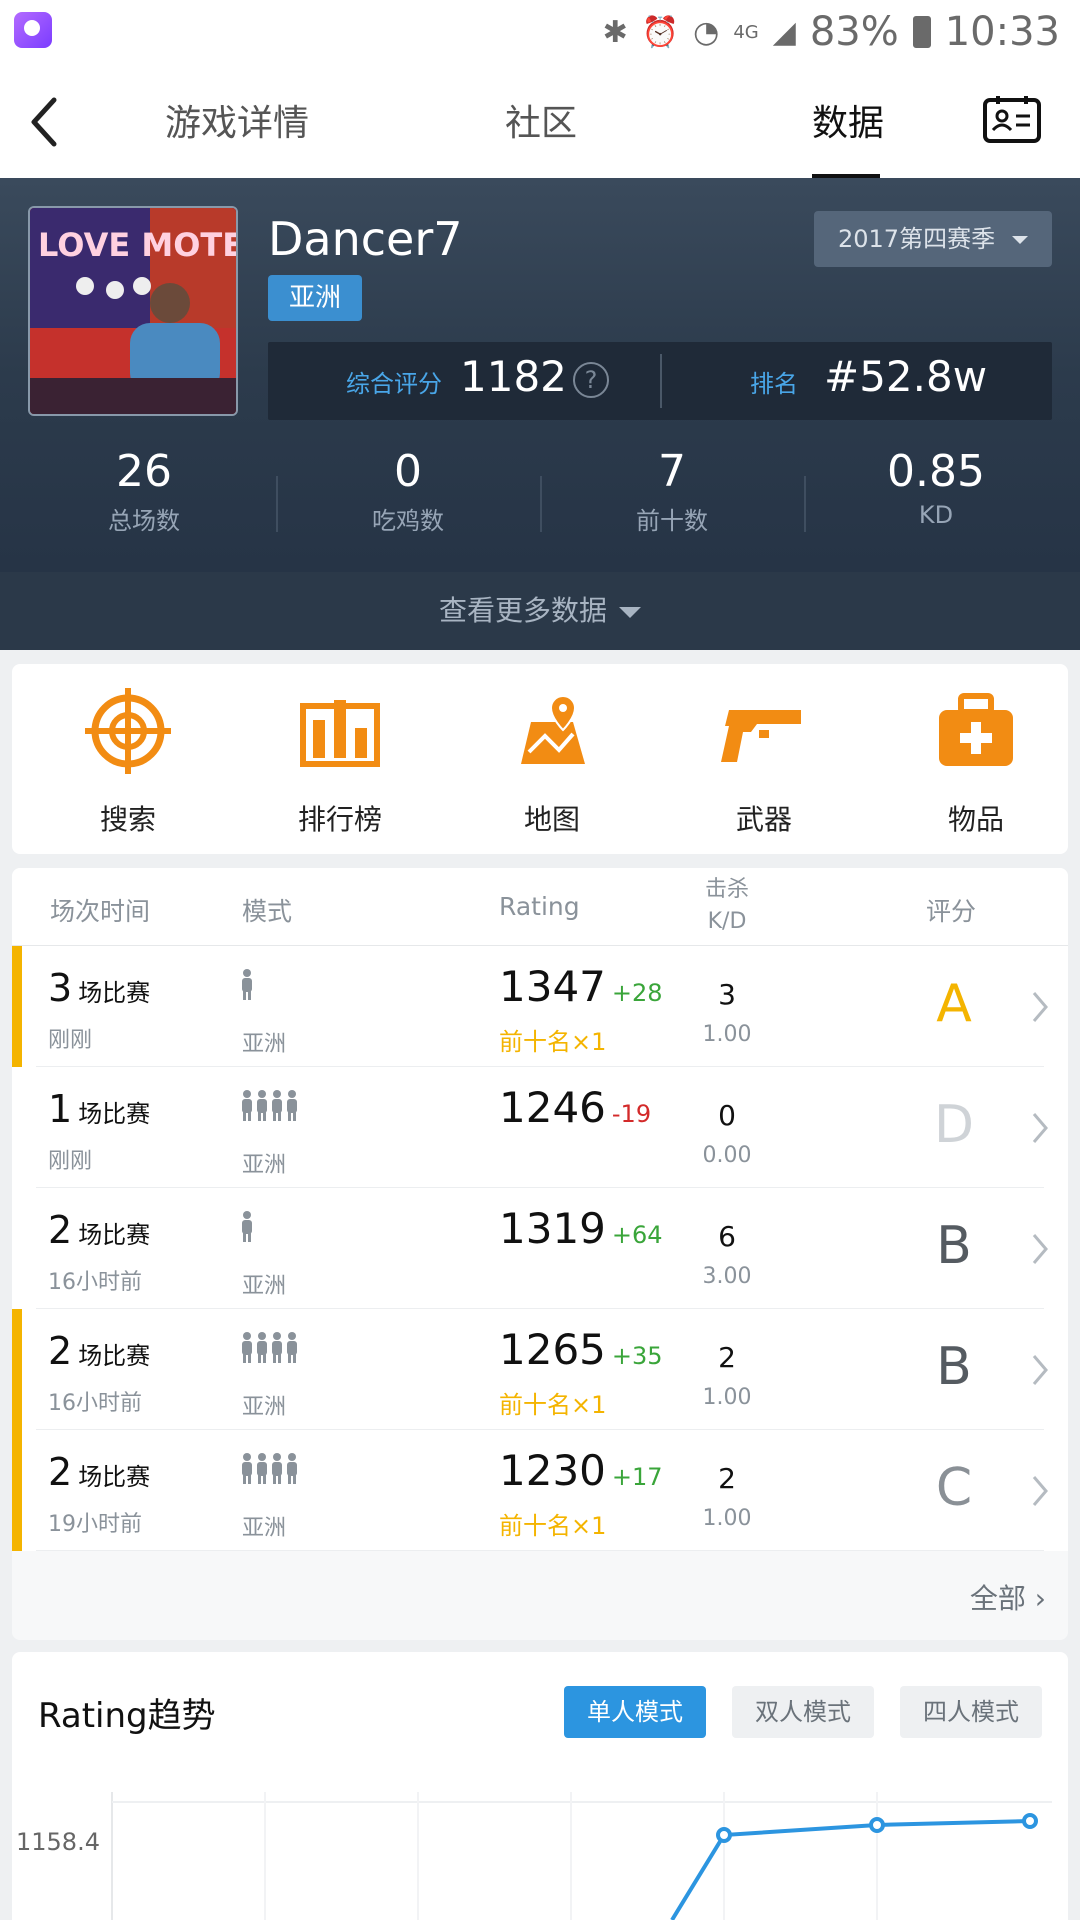  Describe the element at coordinates (635, 1712) in the screenshot. I see `mode-solo-button: 单人模式` at that location.